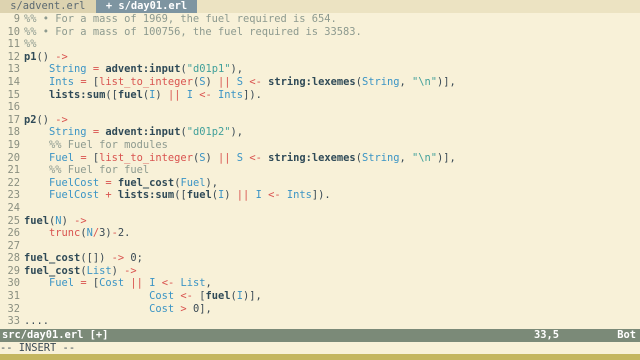 The width and height of the screenshot is (640, 360). What do you see at coordinates (320, 208) in the screenshot?
I see `code-line: 24` at bounding box center [320, 208].